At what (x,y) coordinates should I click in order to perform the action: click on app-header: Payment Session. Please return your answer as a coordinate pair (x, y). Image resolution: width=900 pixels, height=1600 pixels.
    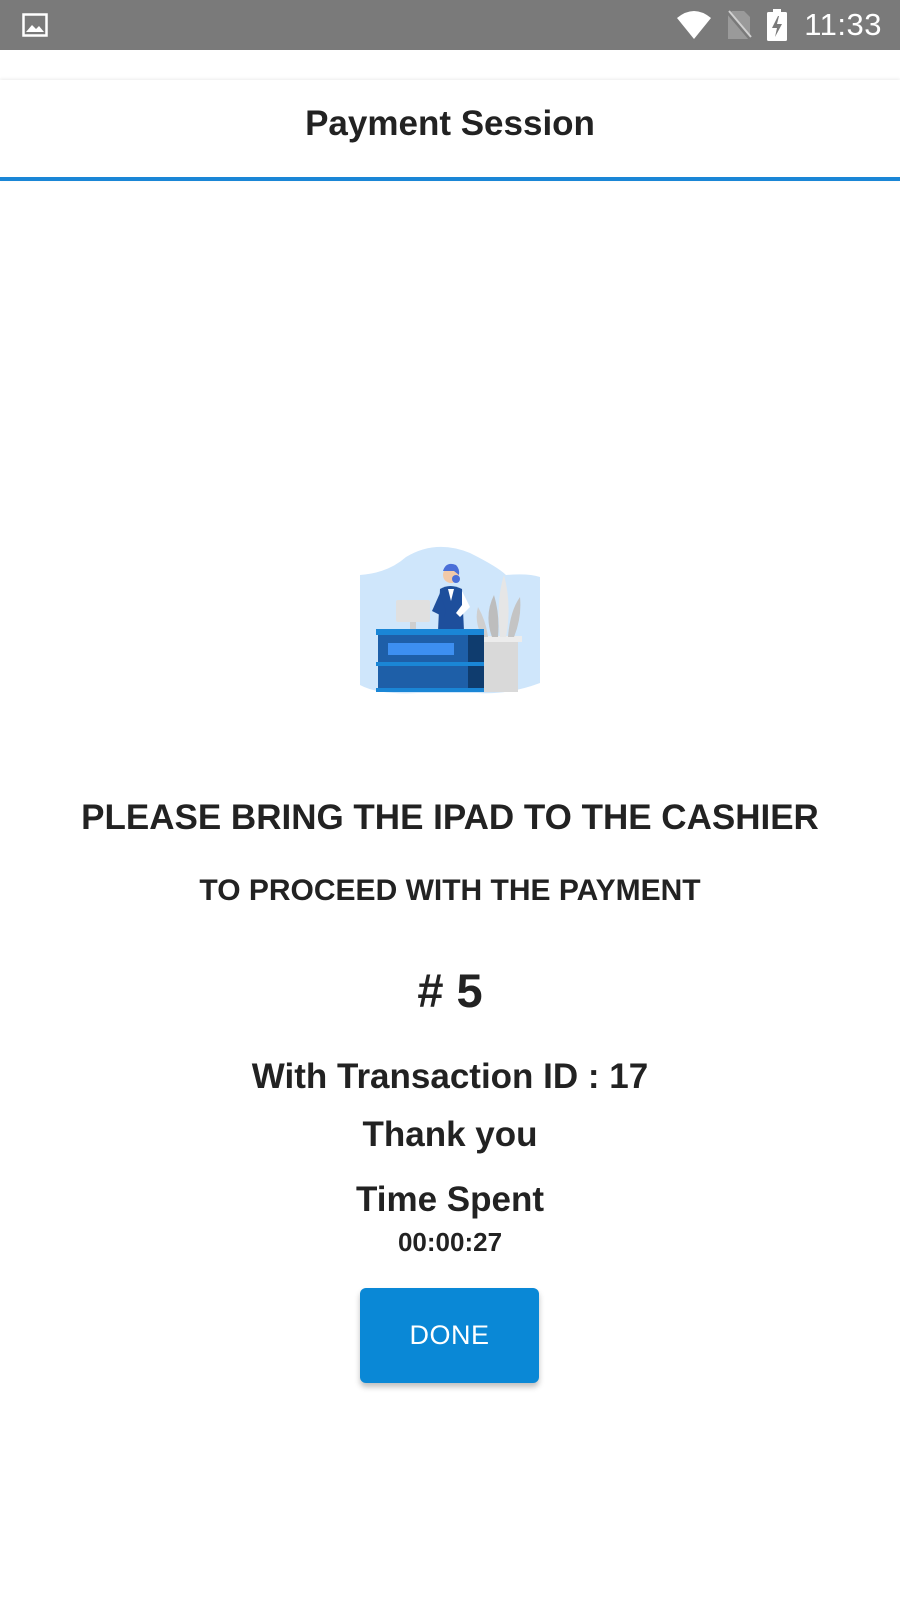
    Looking at the image, I should click on (450, 130).